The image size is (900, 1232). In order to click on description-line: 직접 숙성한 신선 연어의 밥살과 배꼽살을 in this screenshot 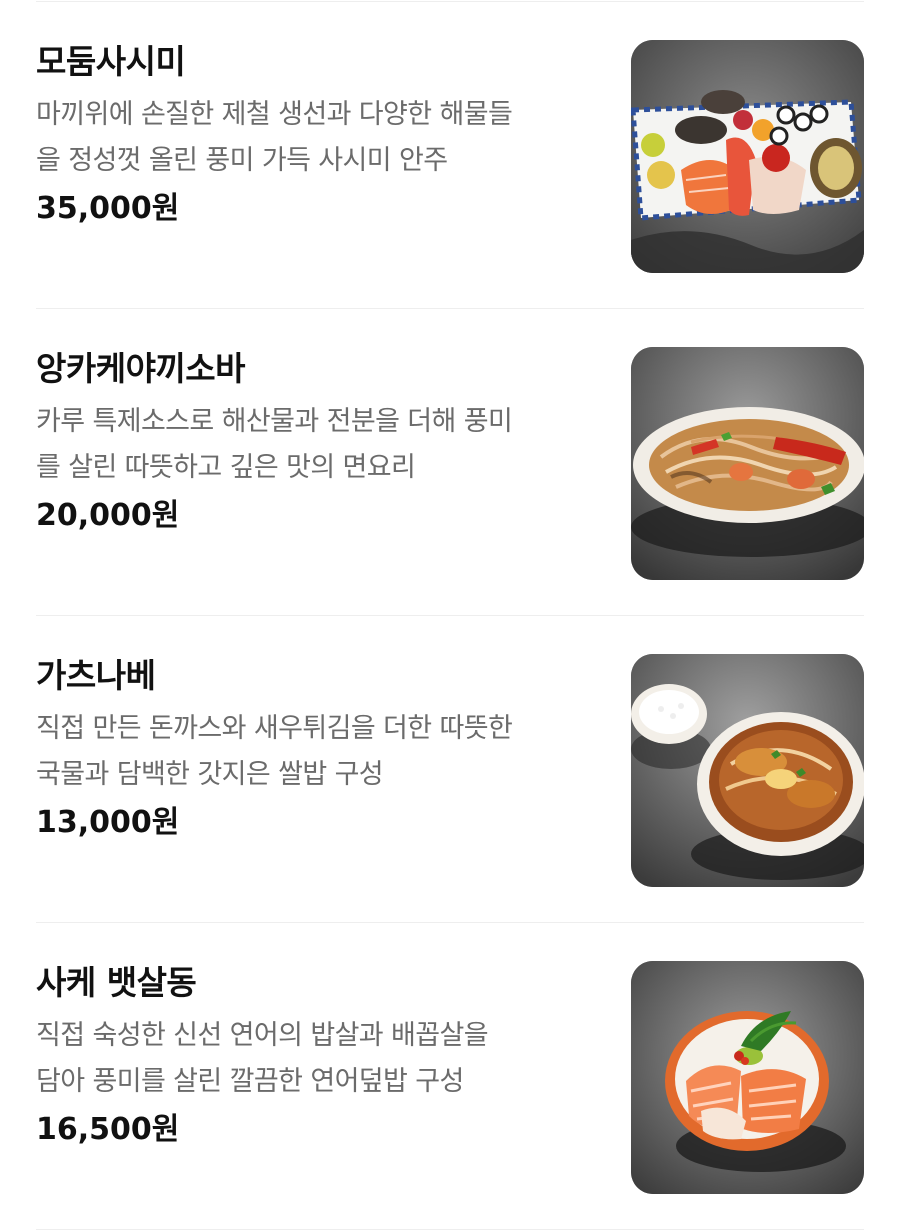, I will do `click(262, 1035)`.